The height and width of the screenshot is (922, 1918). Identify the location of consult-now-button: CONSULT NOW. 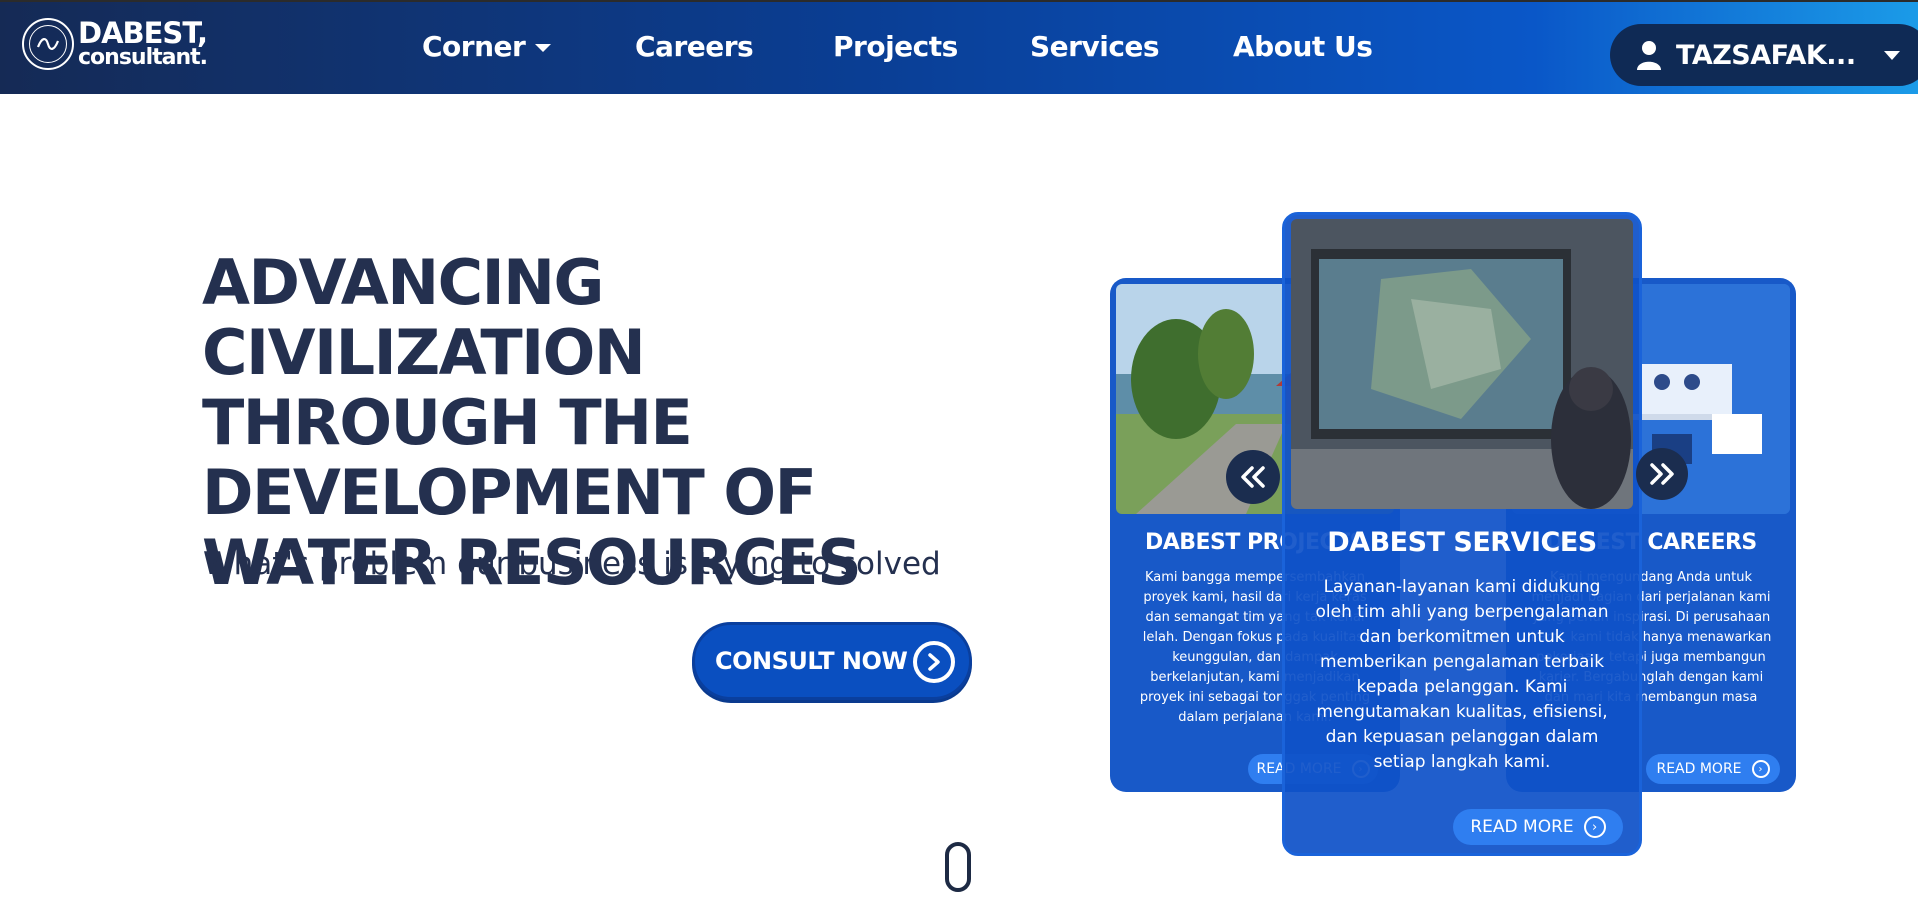
(832, 661).